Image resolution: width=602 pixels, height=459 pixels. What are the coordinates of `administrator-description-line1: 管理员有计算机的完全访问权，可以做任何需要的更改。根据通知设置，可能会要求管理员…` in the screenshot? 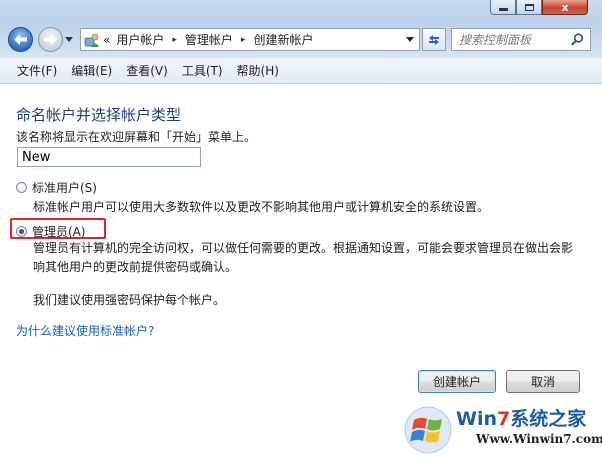 It's located at (303, 248).